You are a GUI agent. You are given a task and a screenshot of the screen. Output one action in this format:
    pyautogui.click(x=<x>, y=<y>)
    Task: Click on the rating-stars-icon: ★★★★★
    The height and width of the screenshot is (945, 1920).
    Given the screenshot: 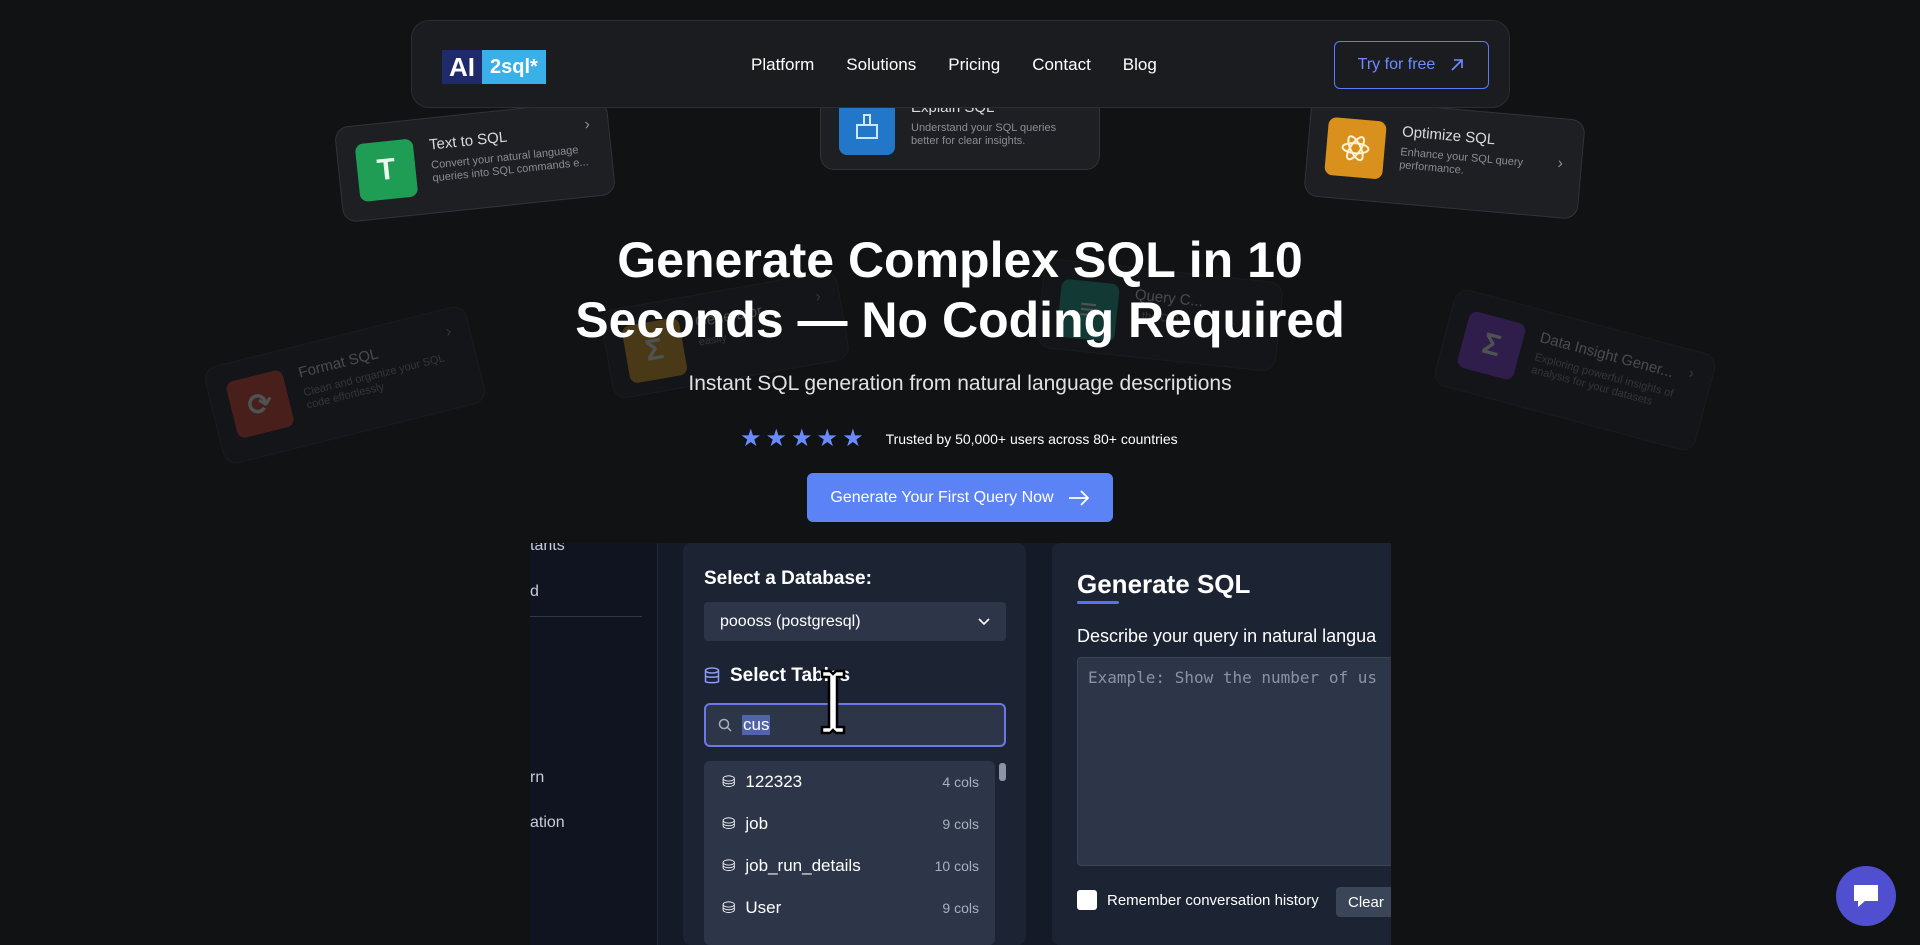 What is the action you would take?
    pyautogui.click(x=804, y=438)
    